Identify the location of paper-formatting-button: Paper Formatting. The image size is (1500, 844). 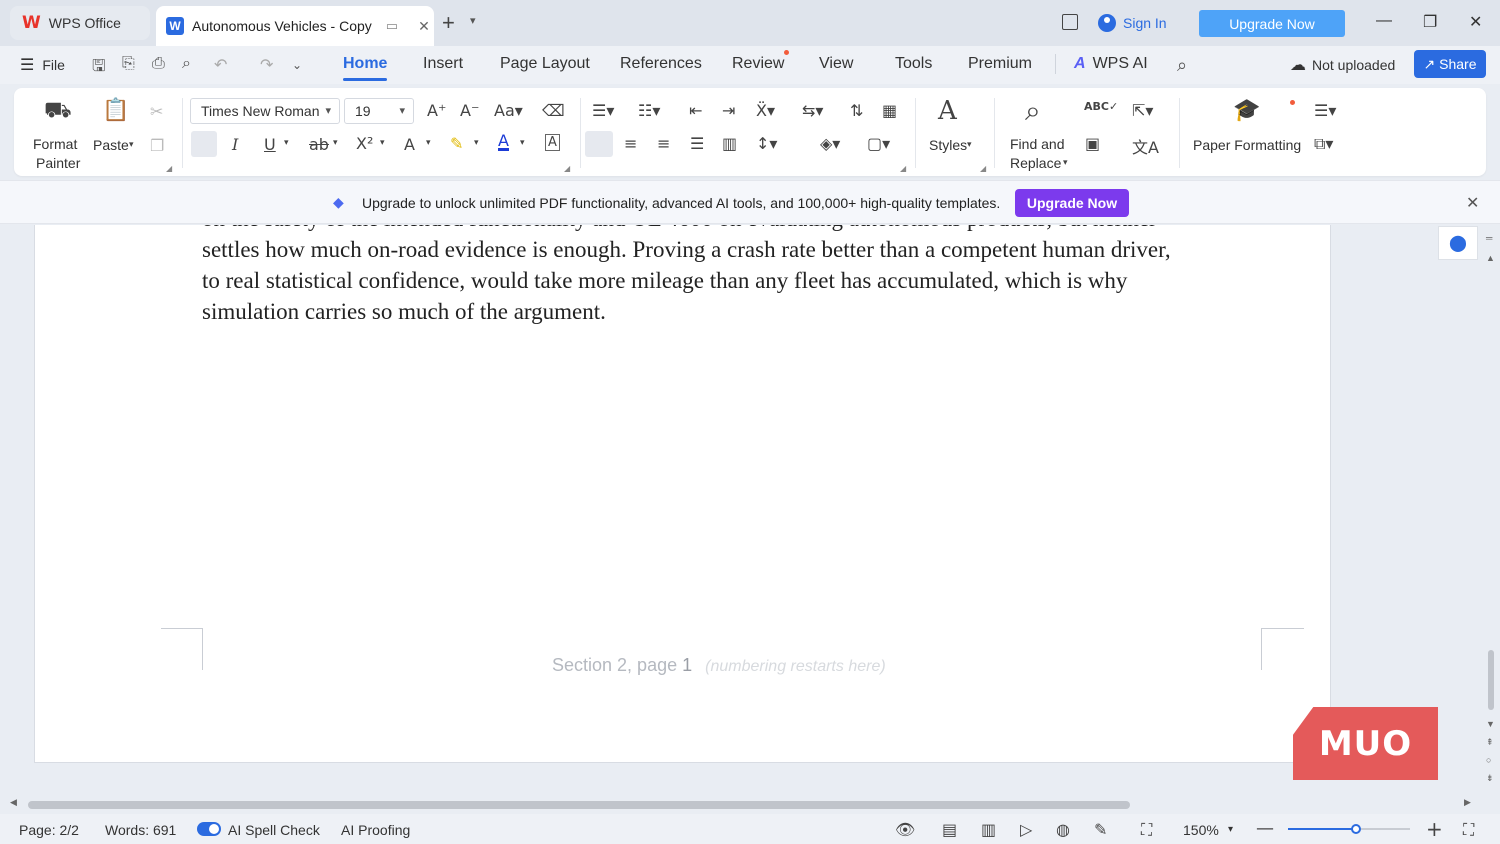
(1247, 145).